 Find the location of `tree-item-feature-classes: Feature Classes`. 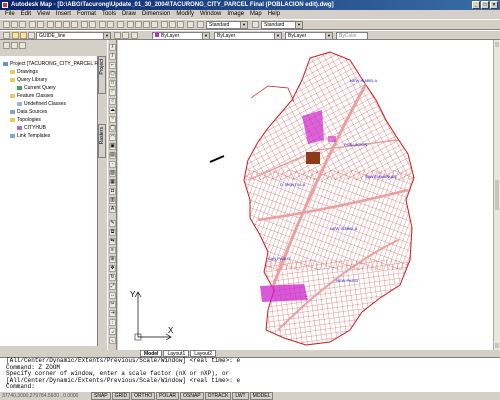

tree-item-feature-classes: Feature Classes is located at coordinates (31, 96).